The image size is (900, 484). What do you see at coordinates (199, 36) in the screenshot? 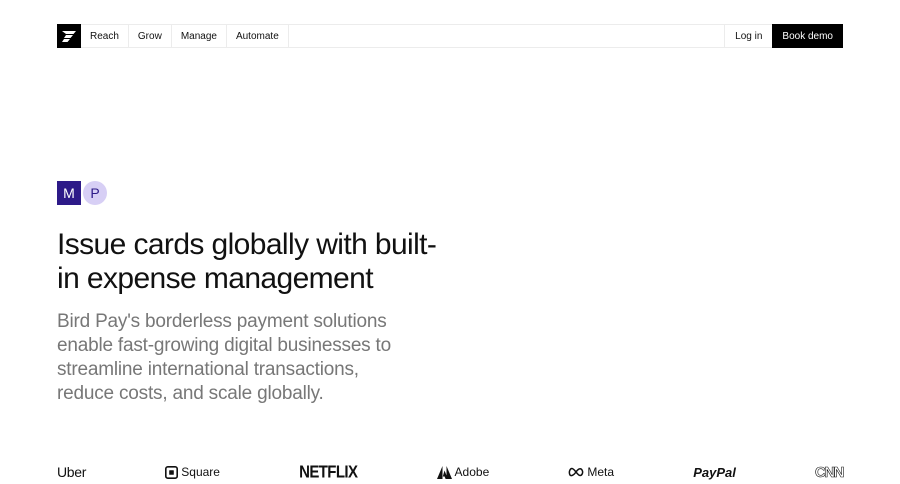
I see `nav-item-manage: Manage` at bounding box center [199, 36].